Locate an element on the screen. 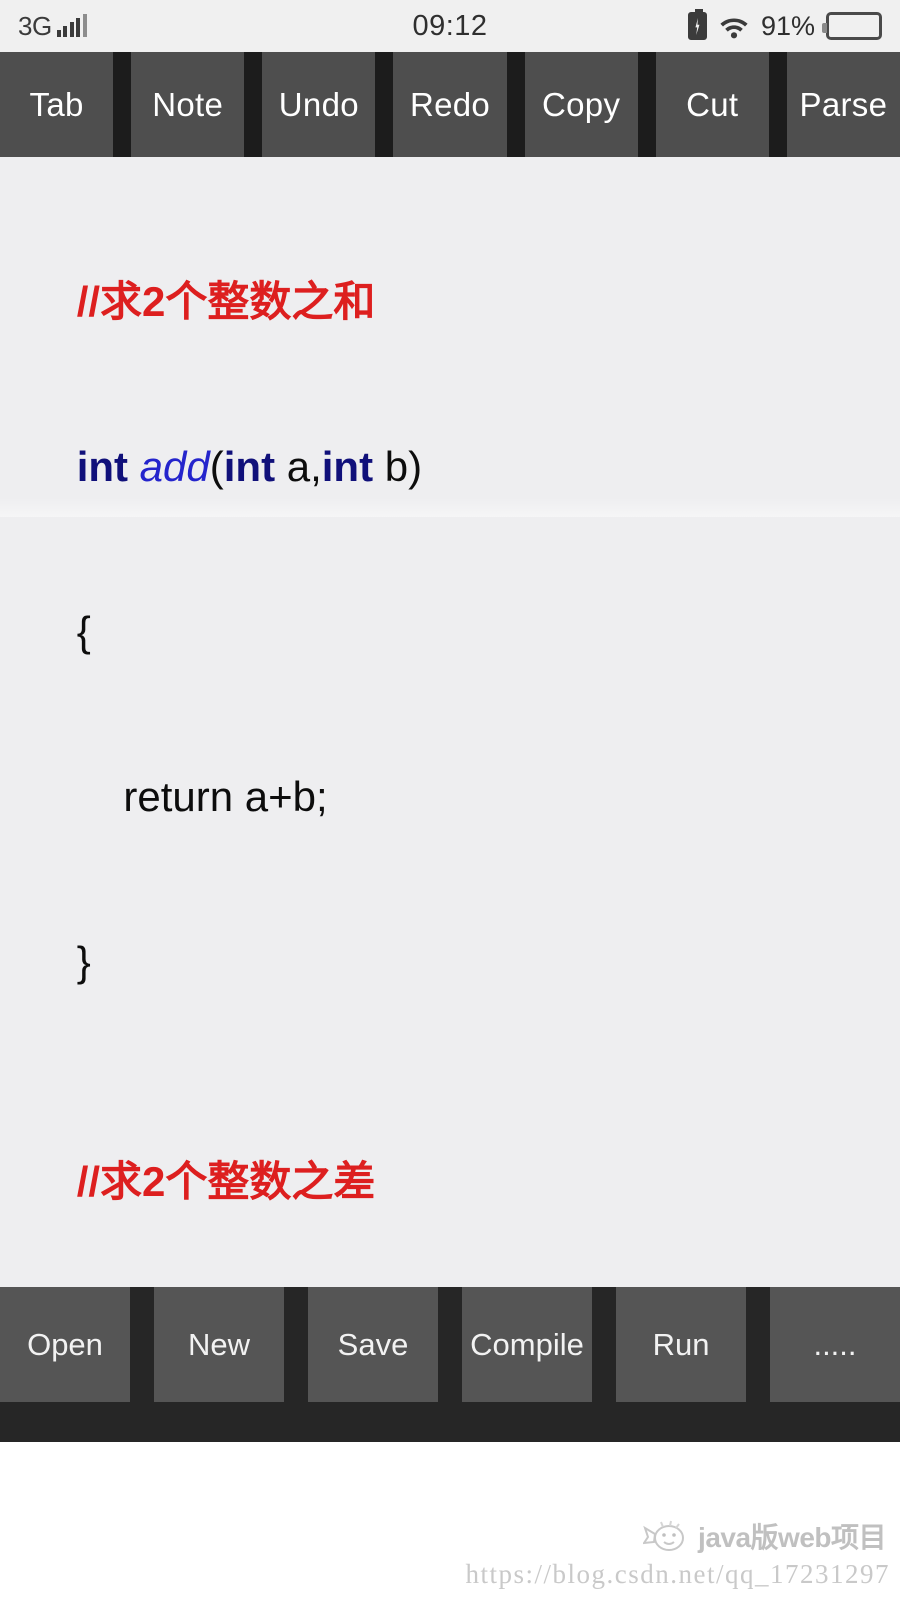 The image size is (900, 1600). charging-battery-icon is located at coordinates (697, 24).